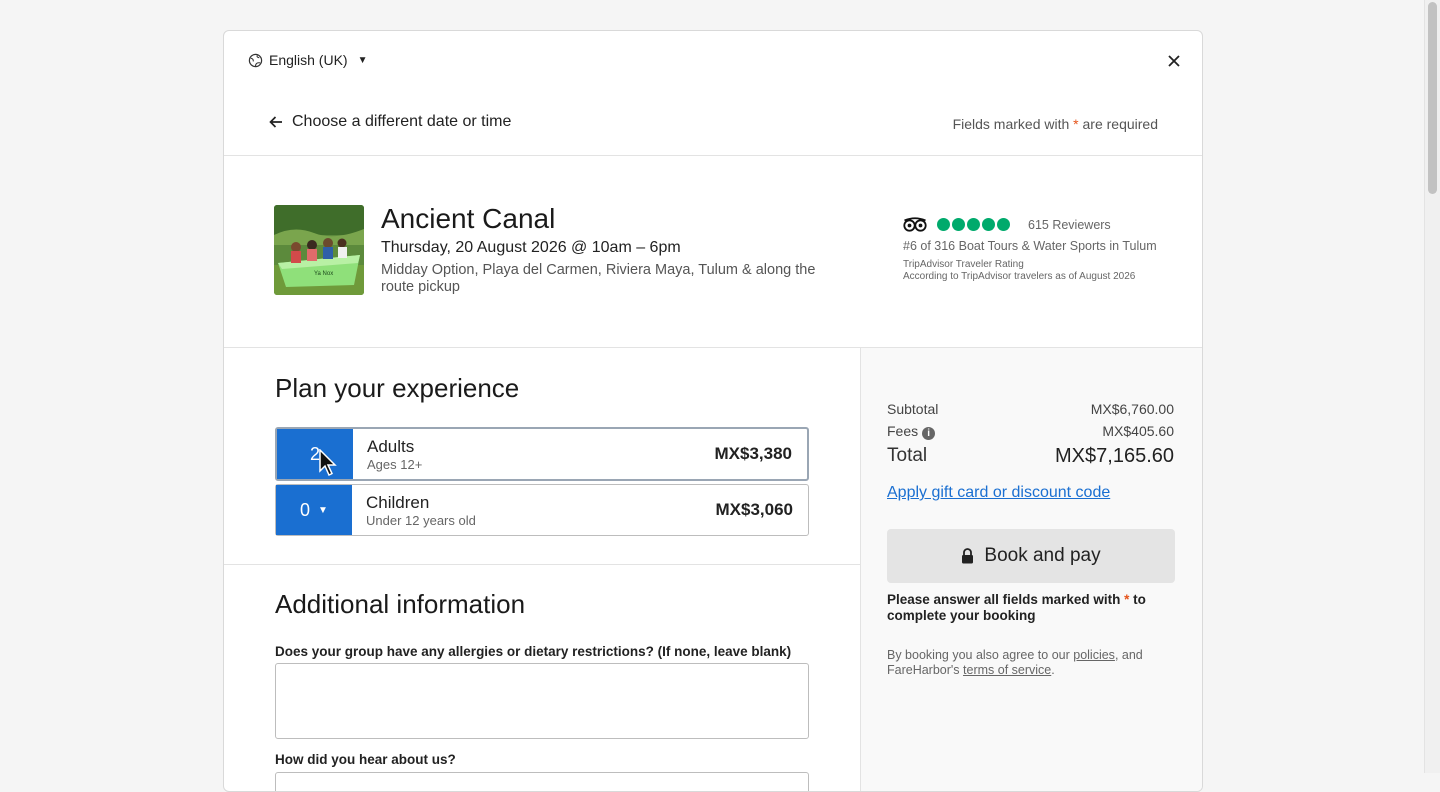 This screenshot has height=792, width=1440. What do you see at coordinates (1030, 431) in the screenshot?
I see `fees-row: Fees i MX$405.60` at bounding box center [1030, 431].